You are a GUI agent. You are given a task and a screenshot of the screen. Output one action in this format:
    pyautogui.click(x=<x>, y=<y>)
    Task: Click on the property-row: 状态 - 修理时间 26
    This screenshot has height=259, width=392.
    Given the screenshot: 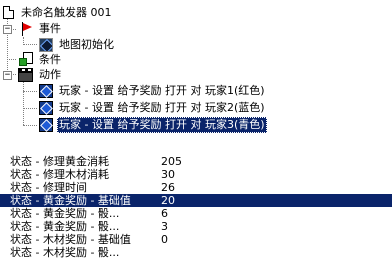 What is the action you would take?
    pyautogui.click(x=196, y=187)
    